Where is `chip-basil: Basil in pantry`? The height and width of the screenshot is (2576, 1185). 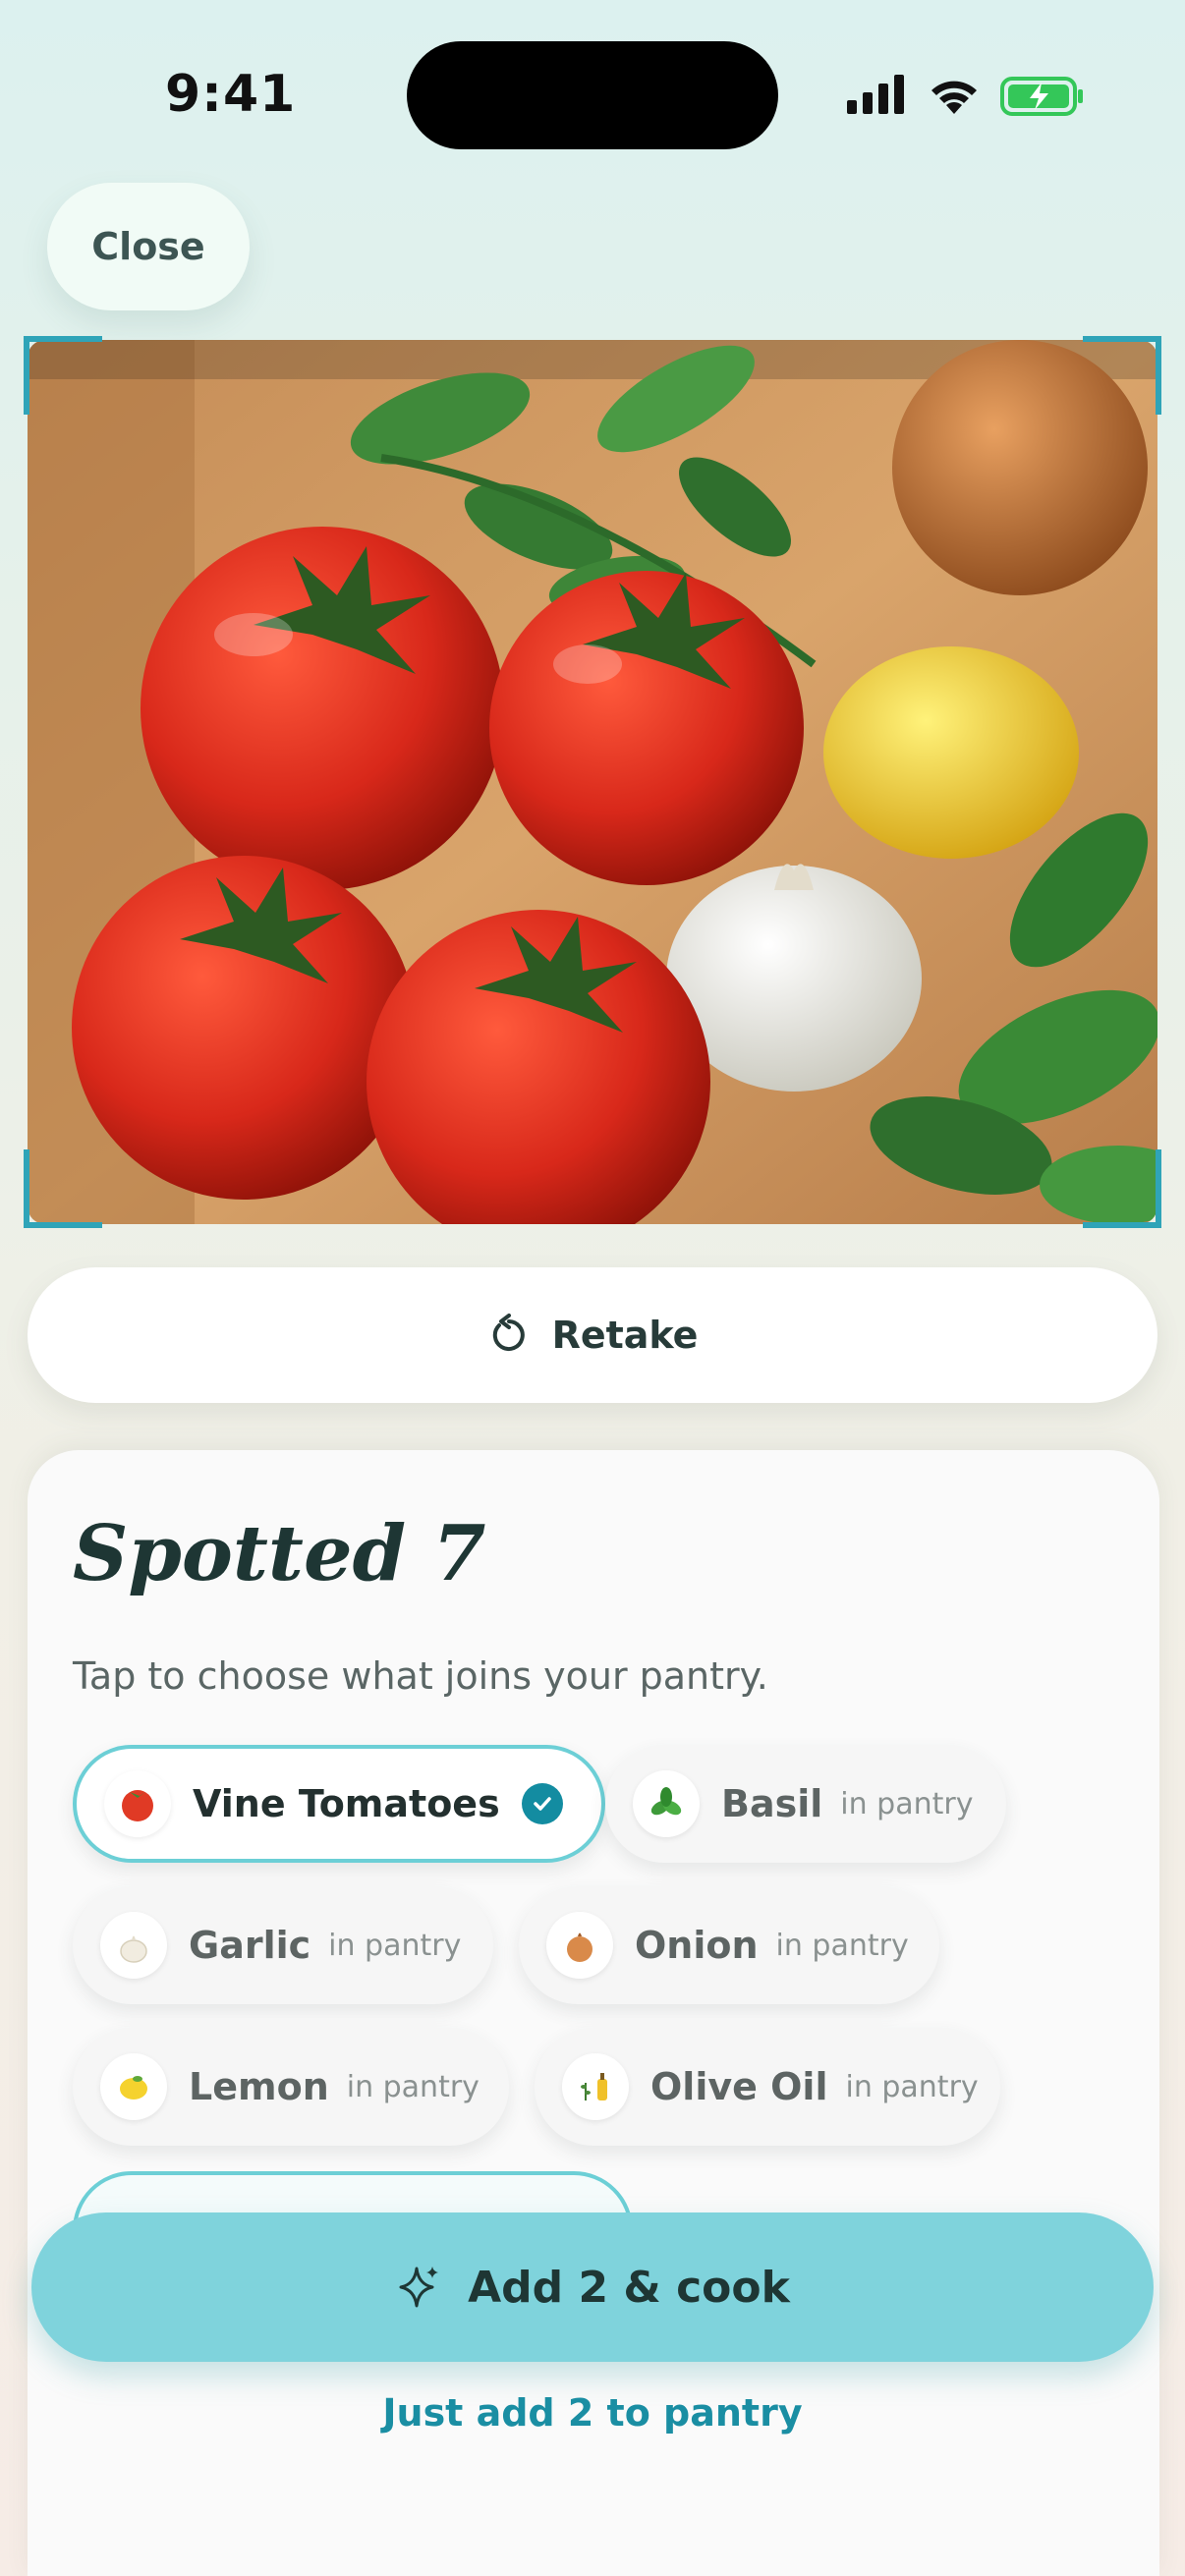 chip-basil: Basil in pantry is located at coordinates (806, 1804).